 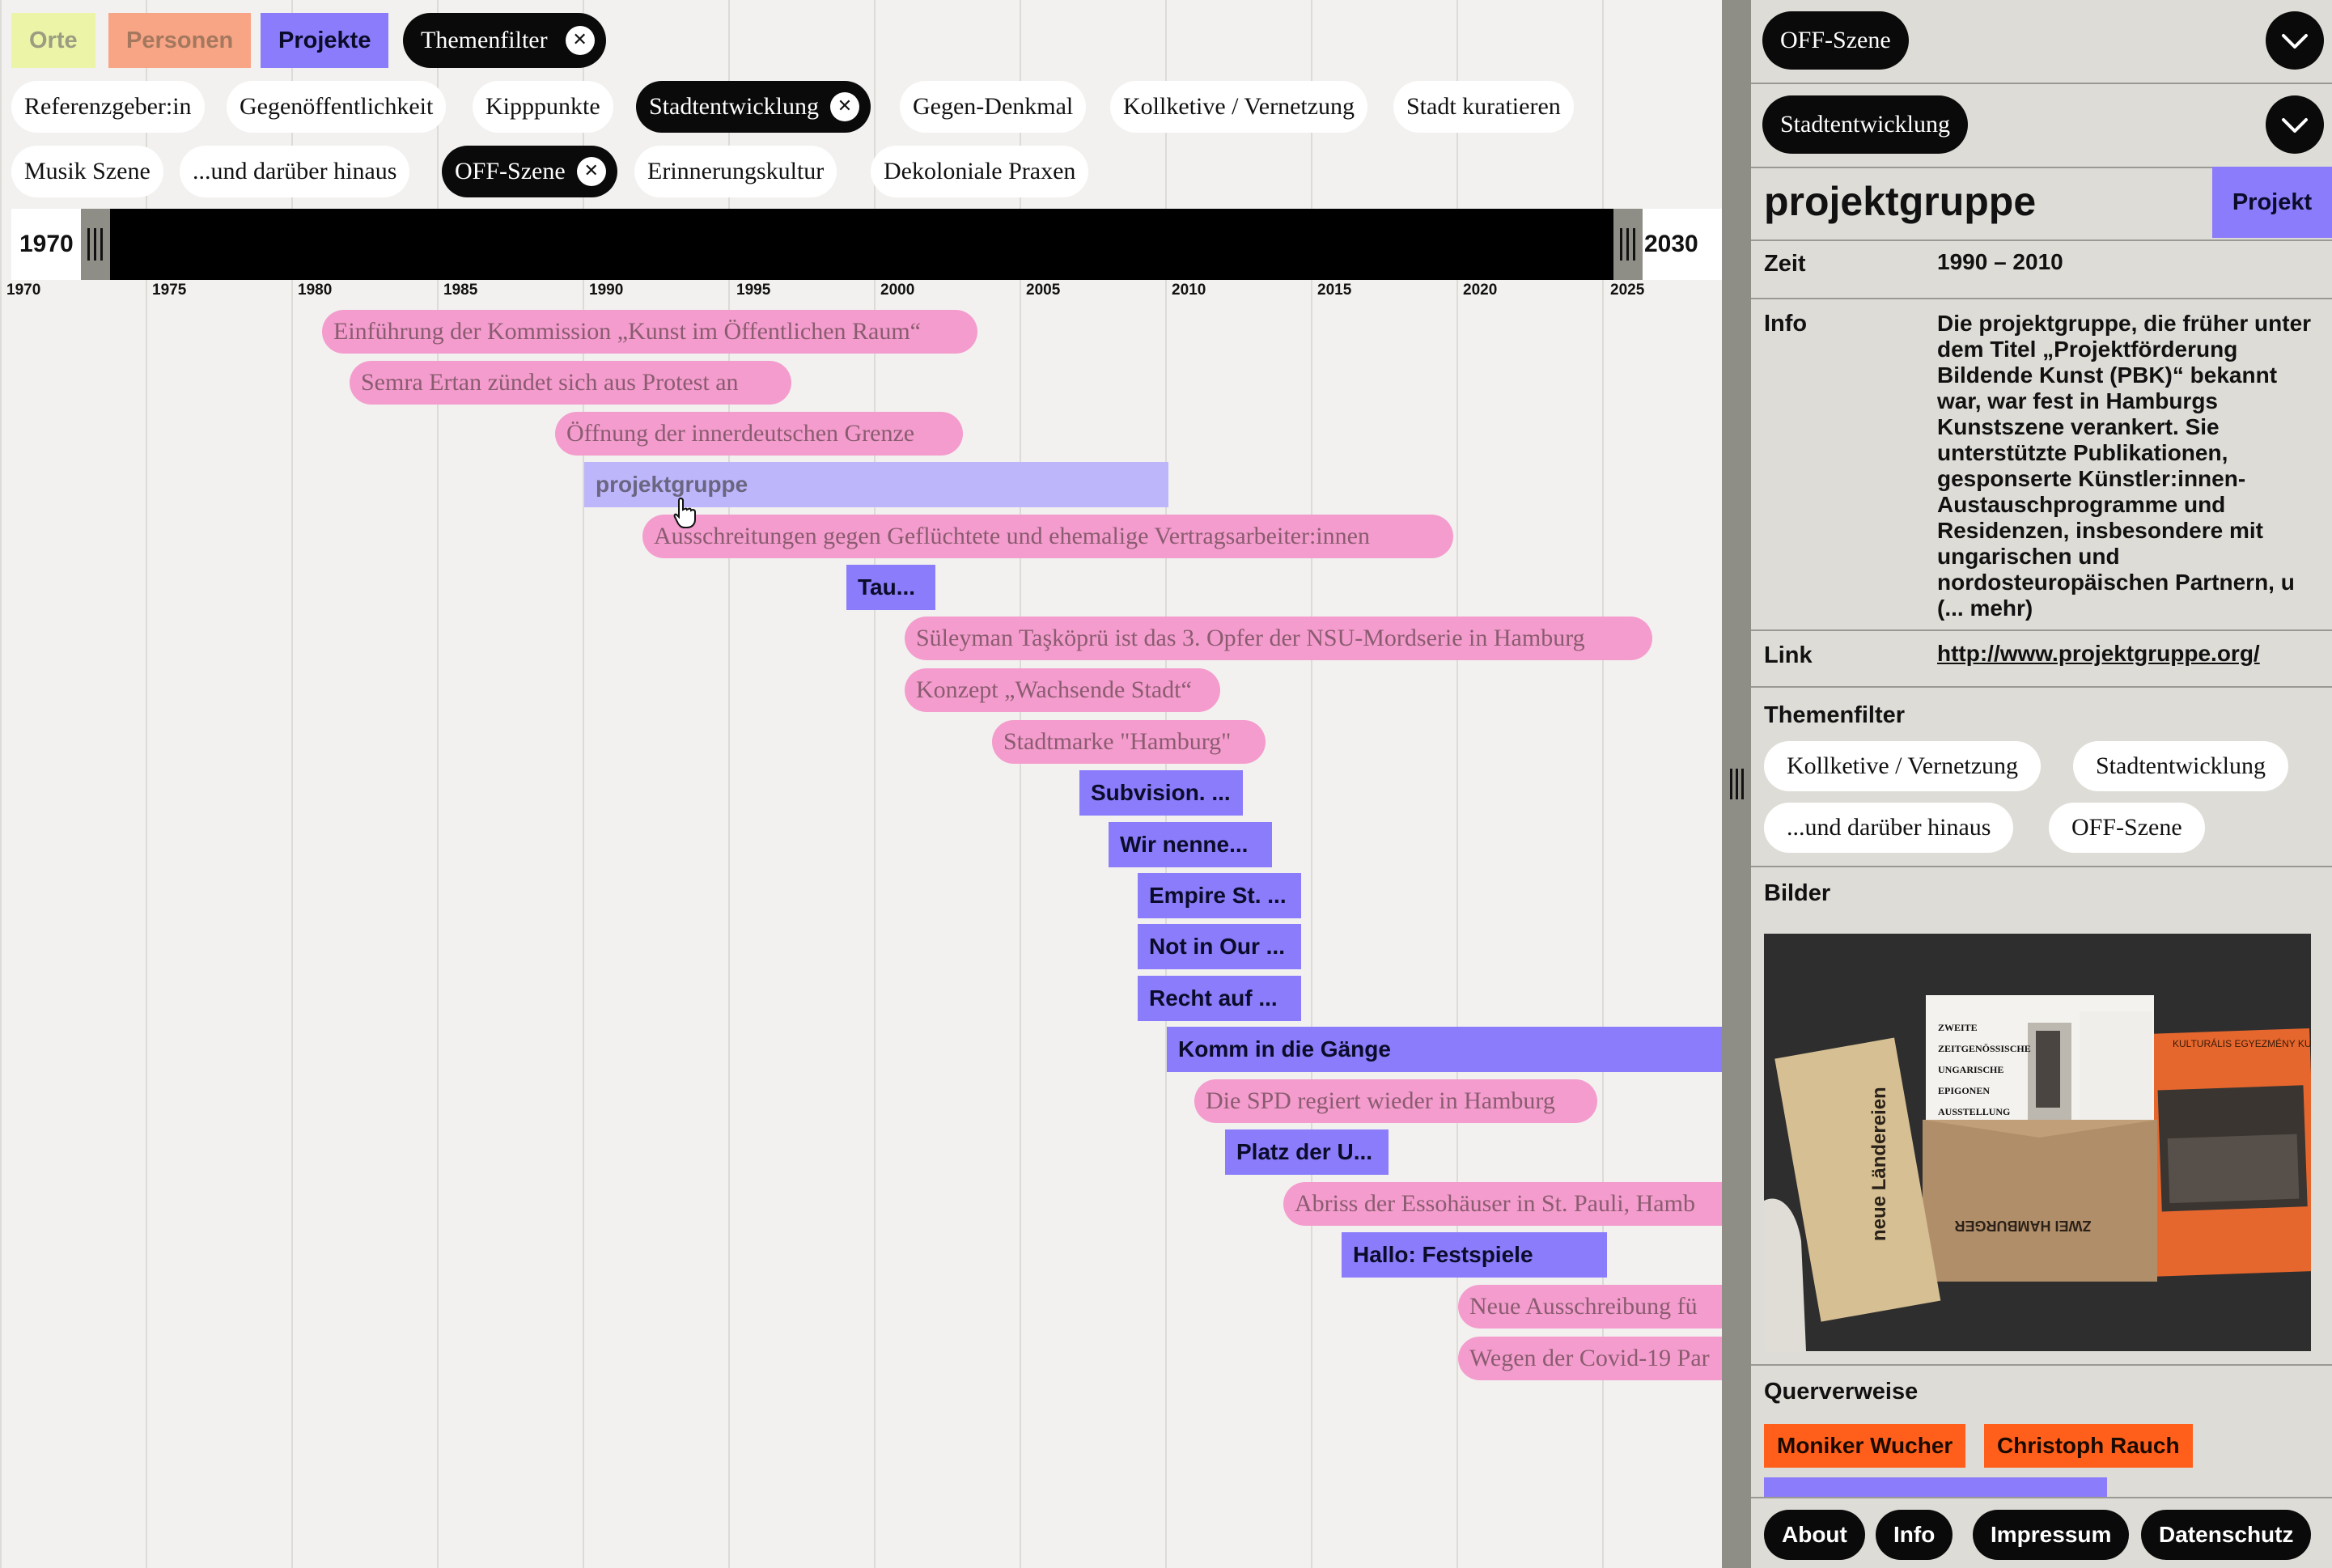 I want to click on themenfilter-button: Themenfilter ✕, so click(x=505, y=41).